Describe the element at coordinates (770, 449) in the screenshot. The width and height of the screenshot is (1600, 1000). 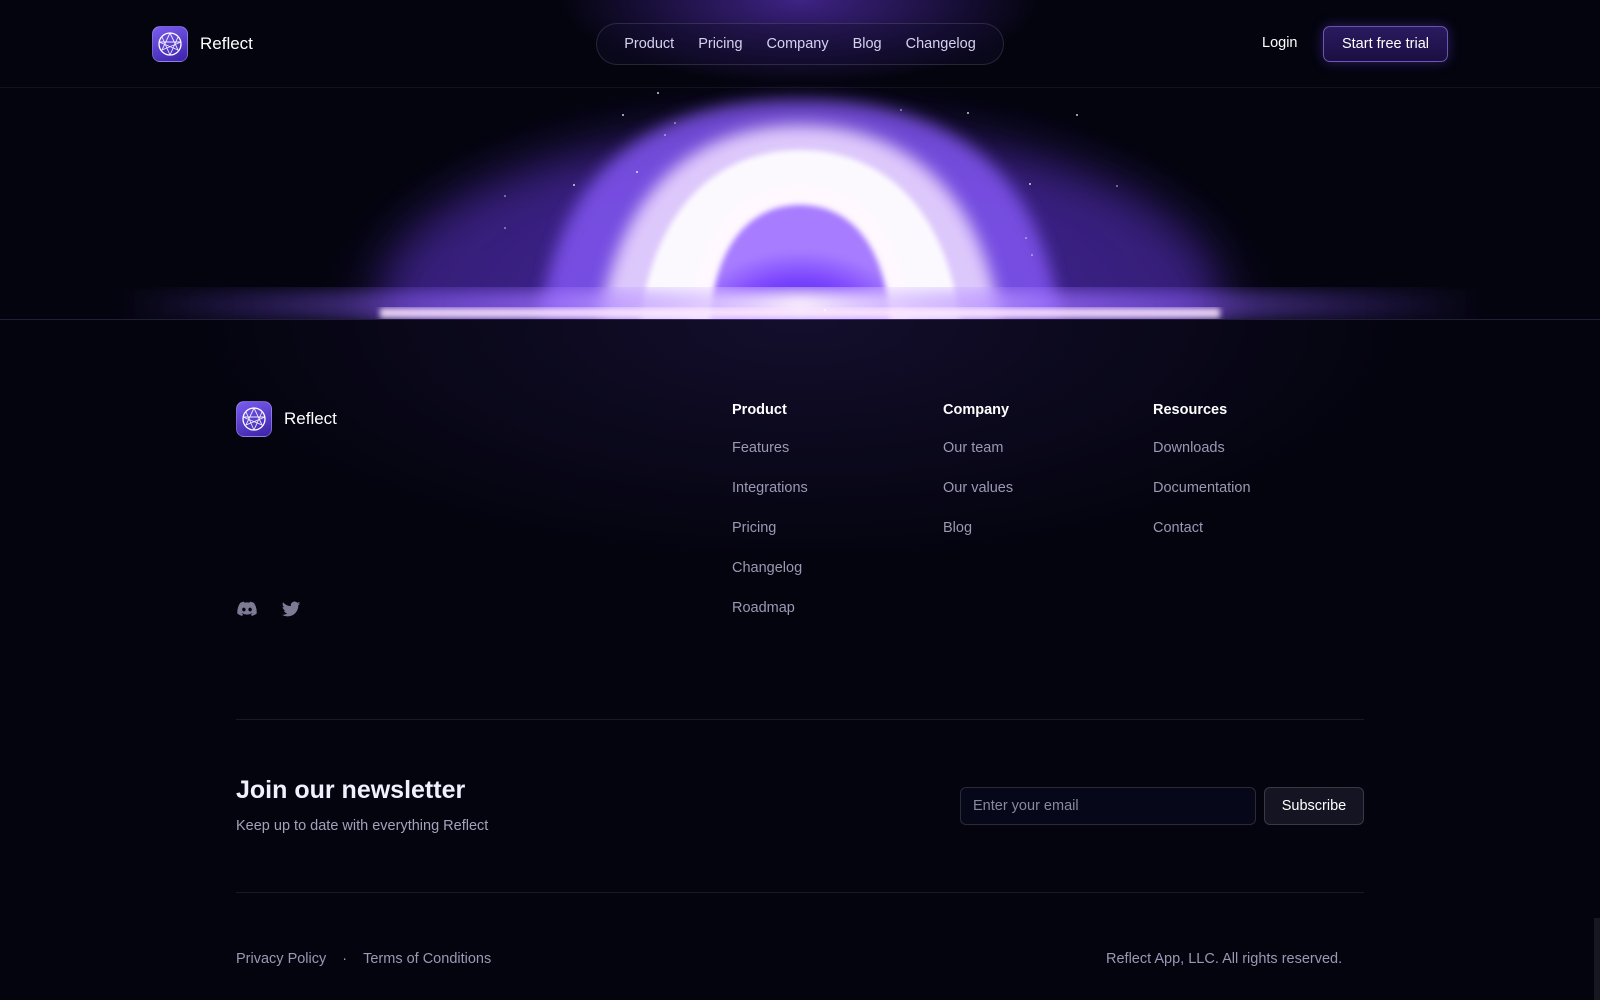
I see `footer-link-features: Features` at that location.